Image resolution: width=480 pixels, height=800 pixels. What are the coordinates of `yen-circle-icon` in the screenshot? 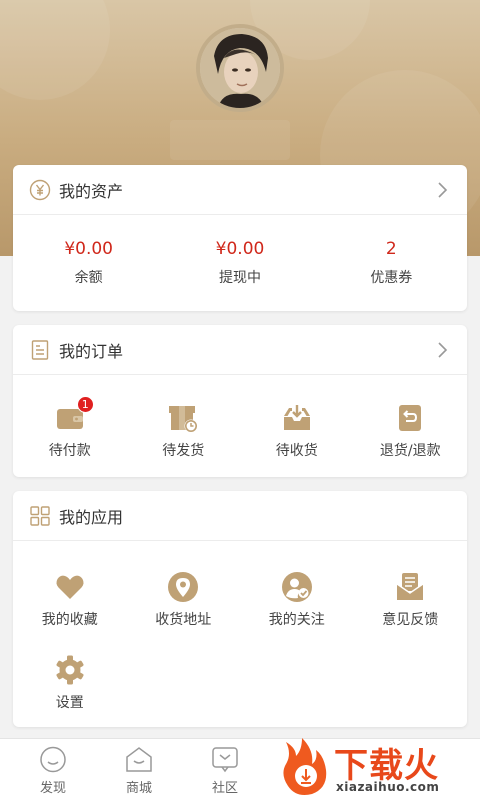 It's located at (40, 190).